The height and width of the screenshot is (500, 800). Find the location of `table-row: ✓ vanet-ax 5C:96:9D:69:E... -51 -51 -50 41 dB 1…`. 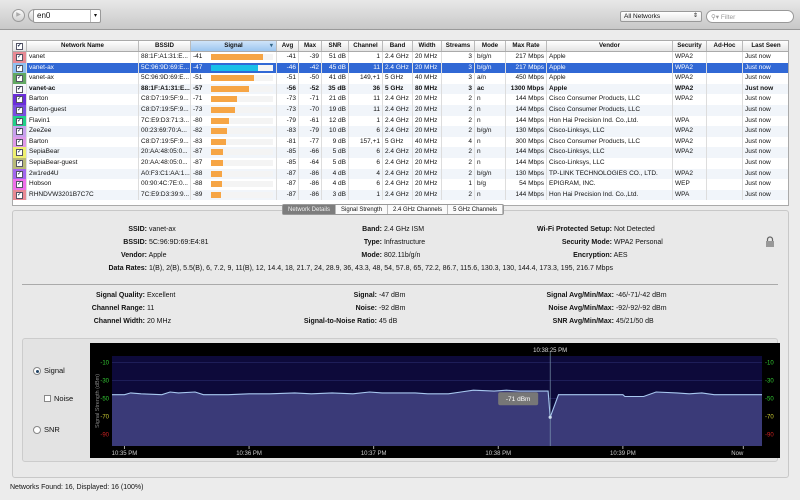

table-row: ✓ vanet-ax 5C:96:9D:69:E... -51 -51 -50 41 dB 1… is located at coordinates (400, 78).